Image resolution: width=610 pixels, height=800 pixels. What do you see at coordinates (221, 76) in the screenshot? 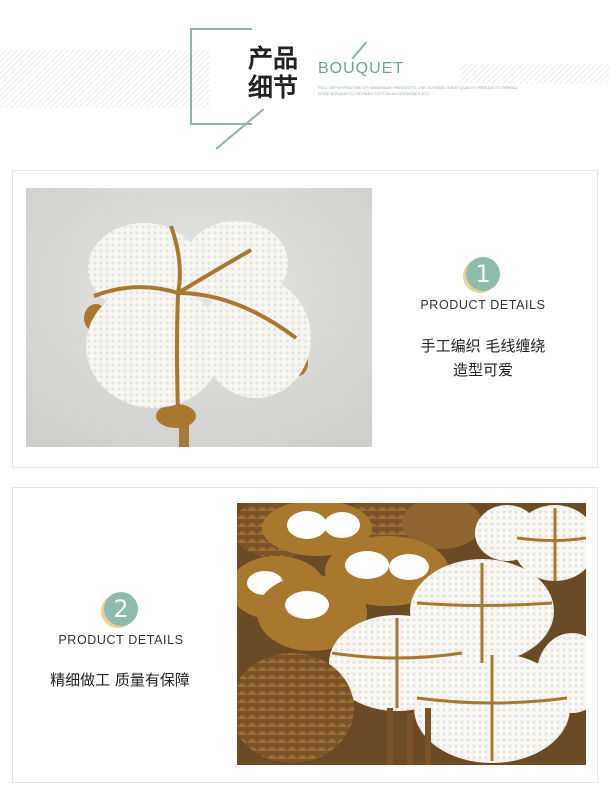
I see `header-frame` at bounding box center [221, 76].